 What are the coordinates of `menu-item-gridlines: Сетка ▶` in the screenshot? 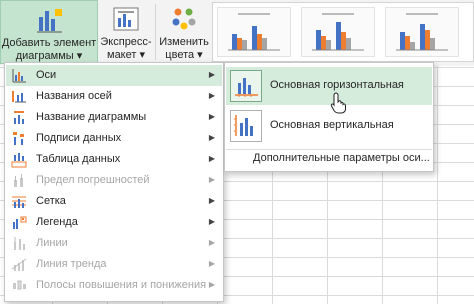 It's located at (114, 201).